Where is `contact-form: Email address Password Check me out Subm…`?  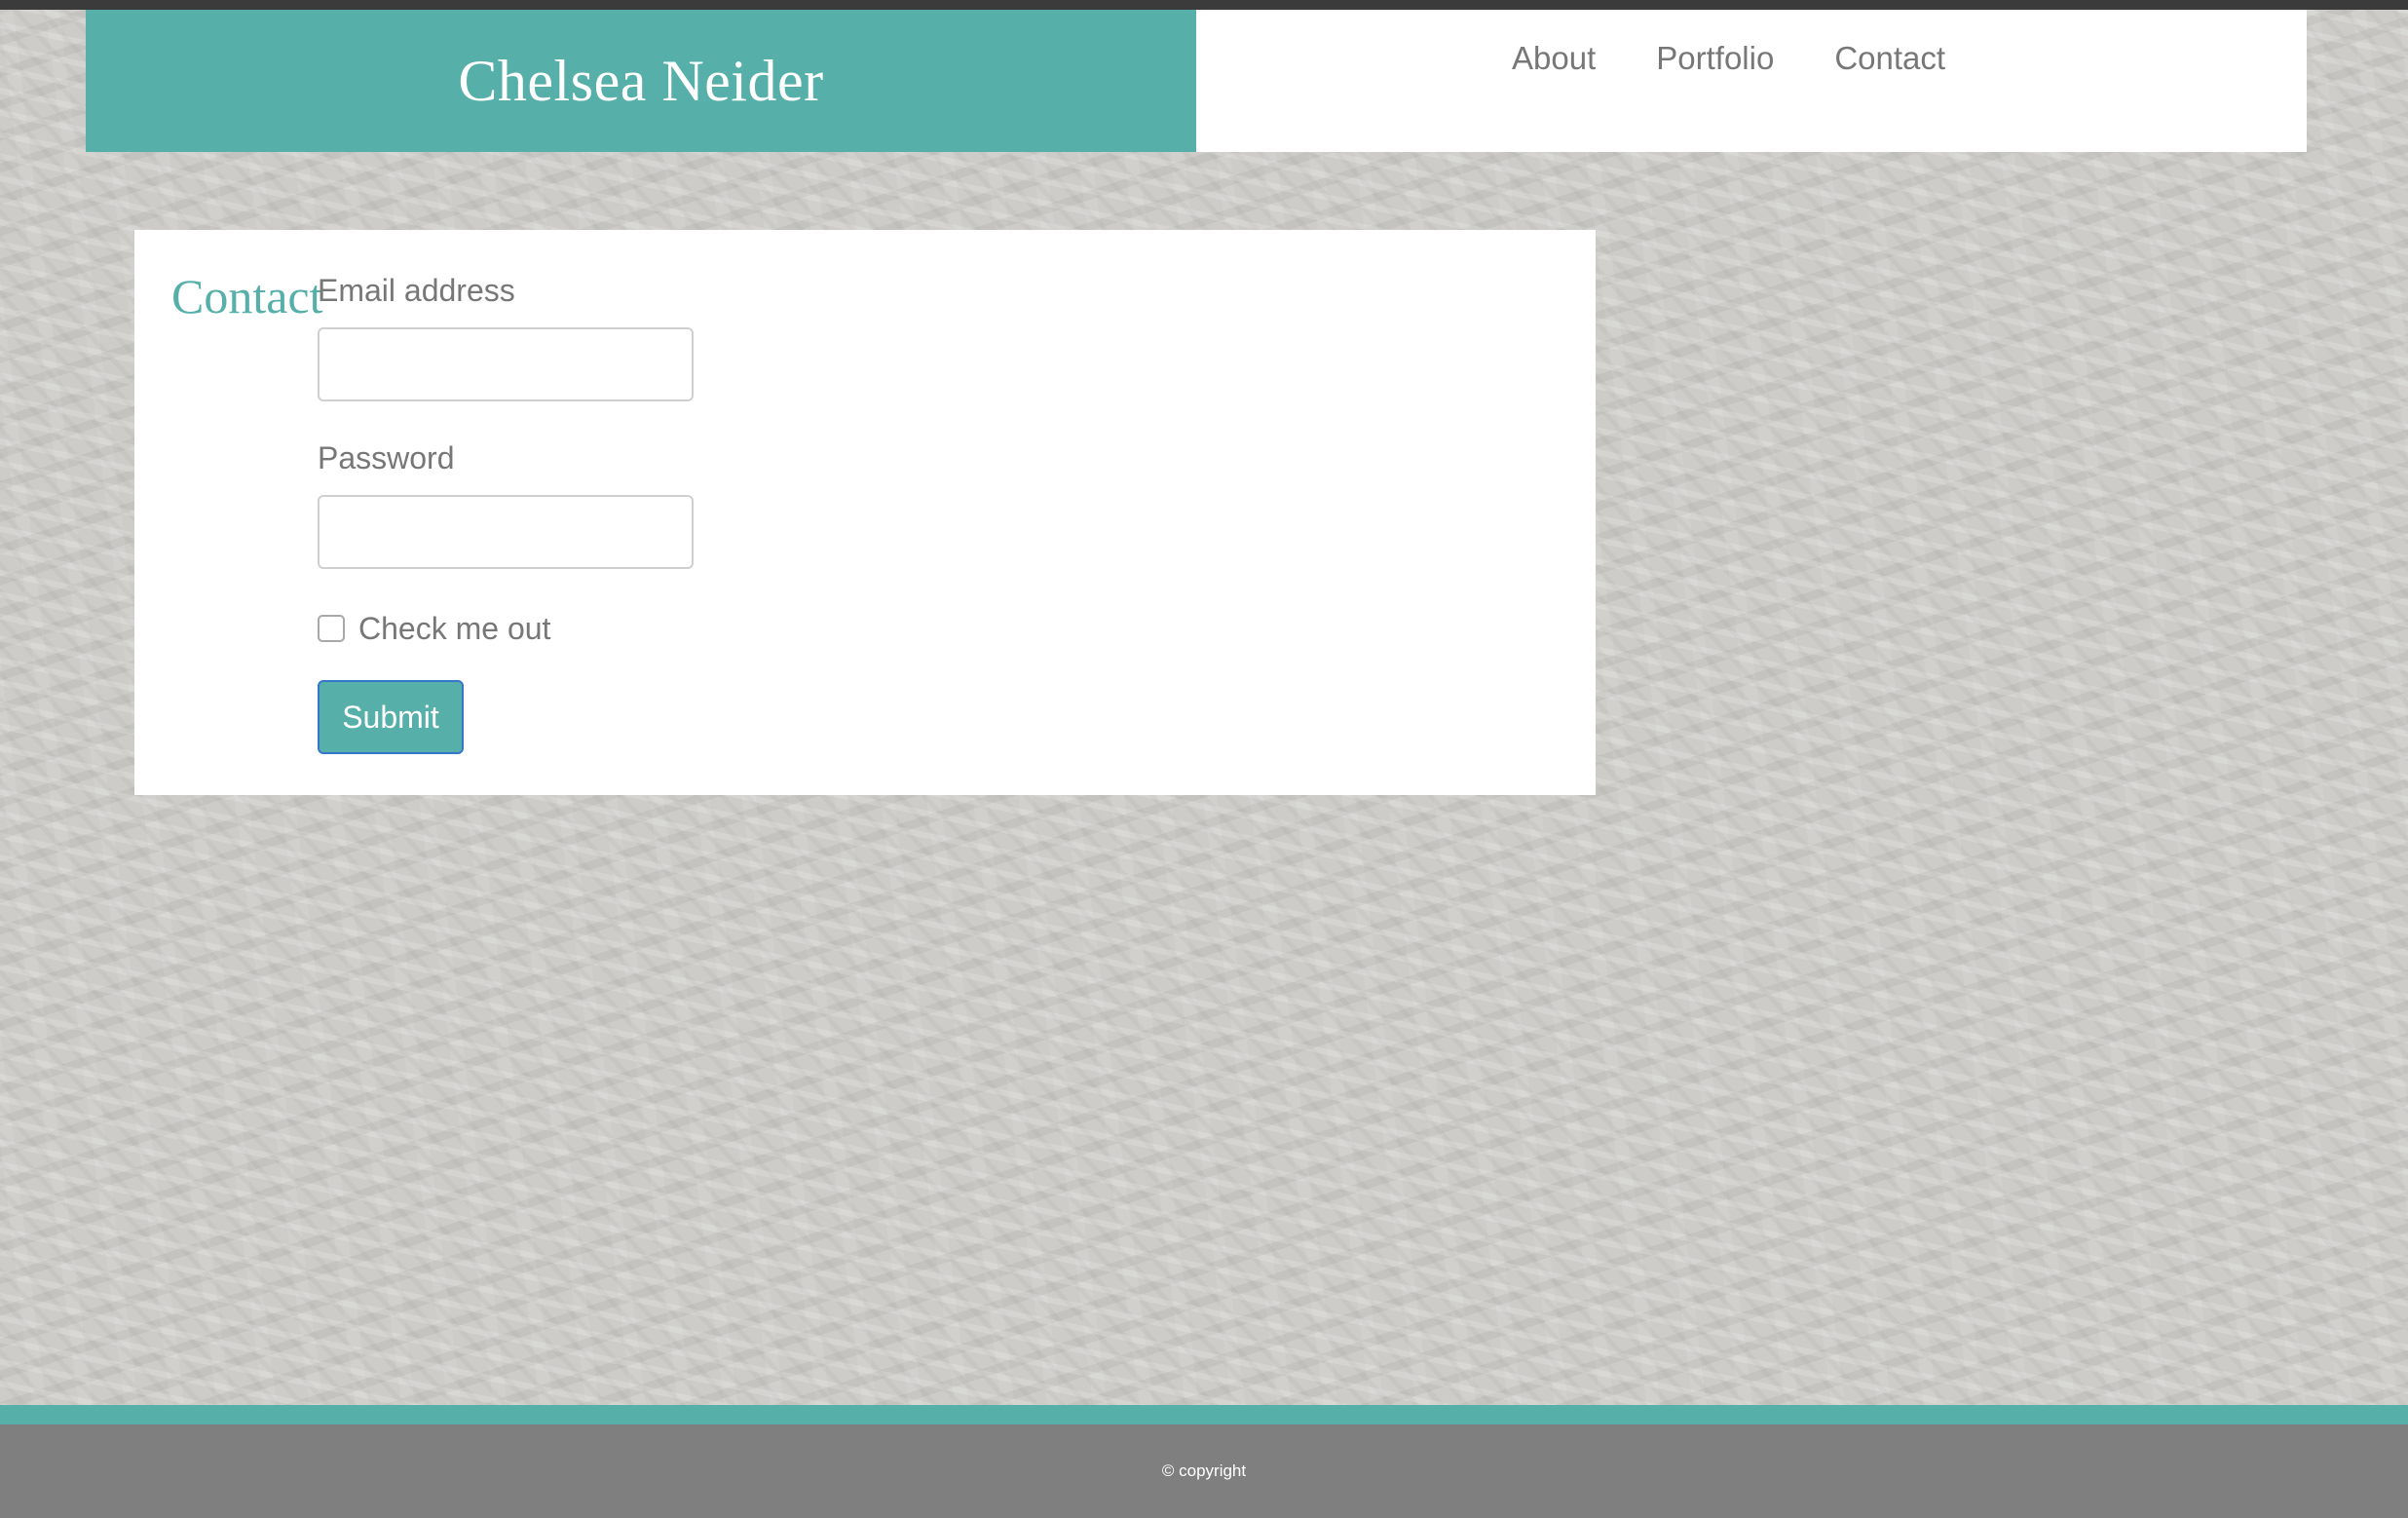
contact-form: Email address Password Check me out Subm… is located at coordinates (506, 512).